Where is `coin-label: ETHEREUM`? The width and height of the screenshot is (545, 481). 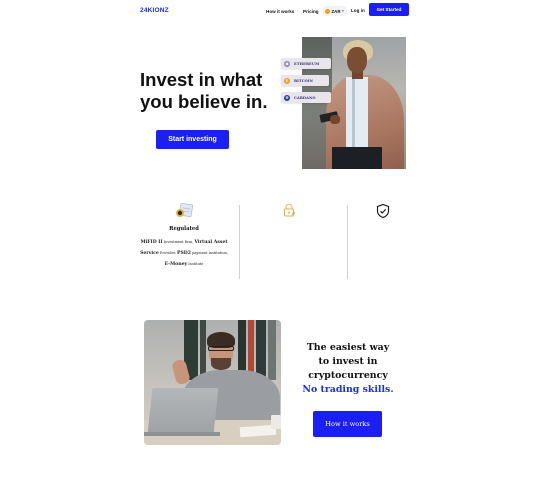 coin-label: ETHEREUM is located at coordinates (307, 63).